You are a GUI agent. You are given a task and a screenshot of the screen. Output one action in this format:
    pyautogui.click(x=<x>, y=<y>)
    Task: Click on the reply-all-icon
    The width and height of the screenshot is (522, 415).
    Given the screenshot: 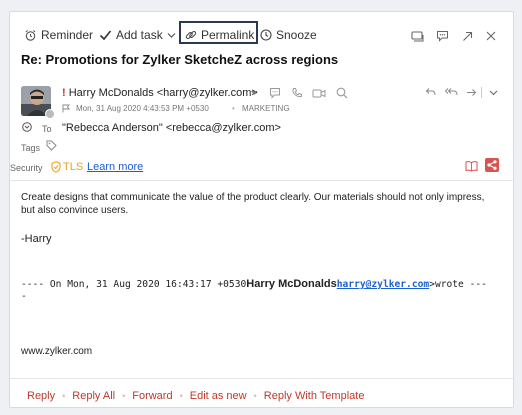 What is the action you would take?
    pyautogui.click(x=451, y=92)
    